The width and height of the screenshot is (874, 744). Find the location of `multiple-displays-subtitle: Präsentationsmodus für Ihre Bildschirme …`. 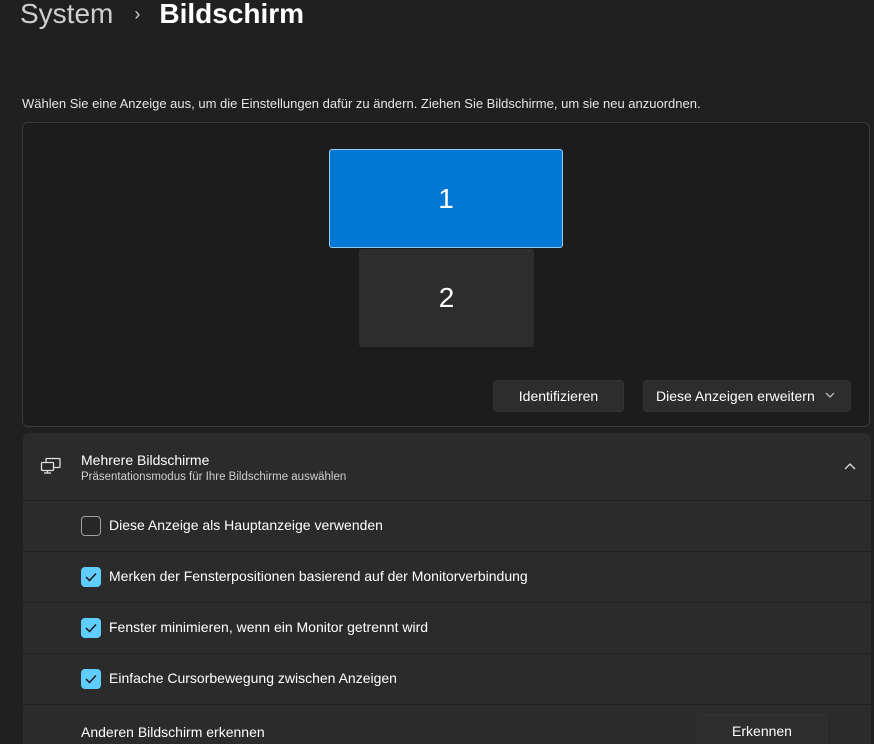

multiple-displays-subtitle: Präsentationsmodus für Ihre Bildschirme … is located at coordinates (214, 477).